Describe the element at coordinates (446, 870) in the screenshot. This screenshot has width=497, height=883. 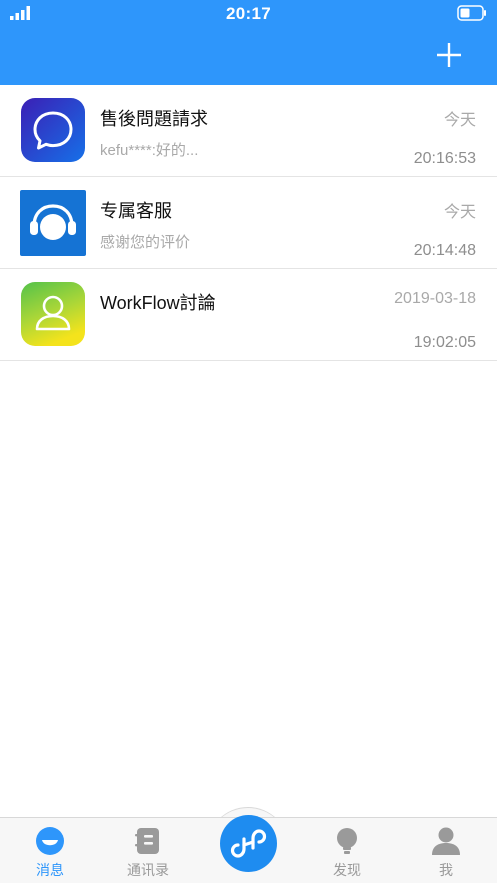
I see `tab-label: 我` at that location.